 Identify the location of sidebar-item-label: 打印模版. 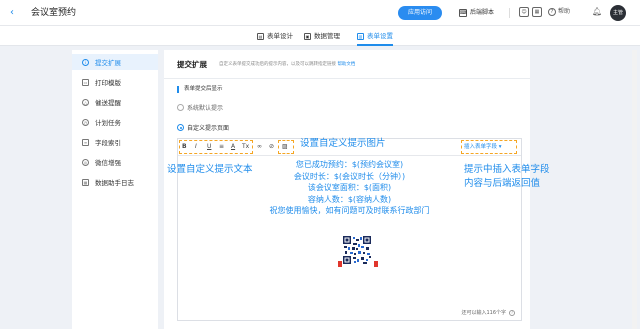
(108, 83).